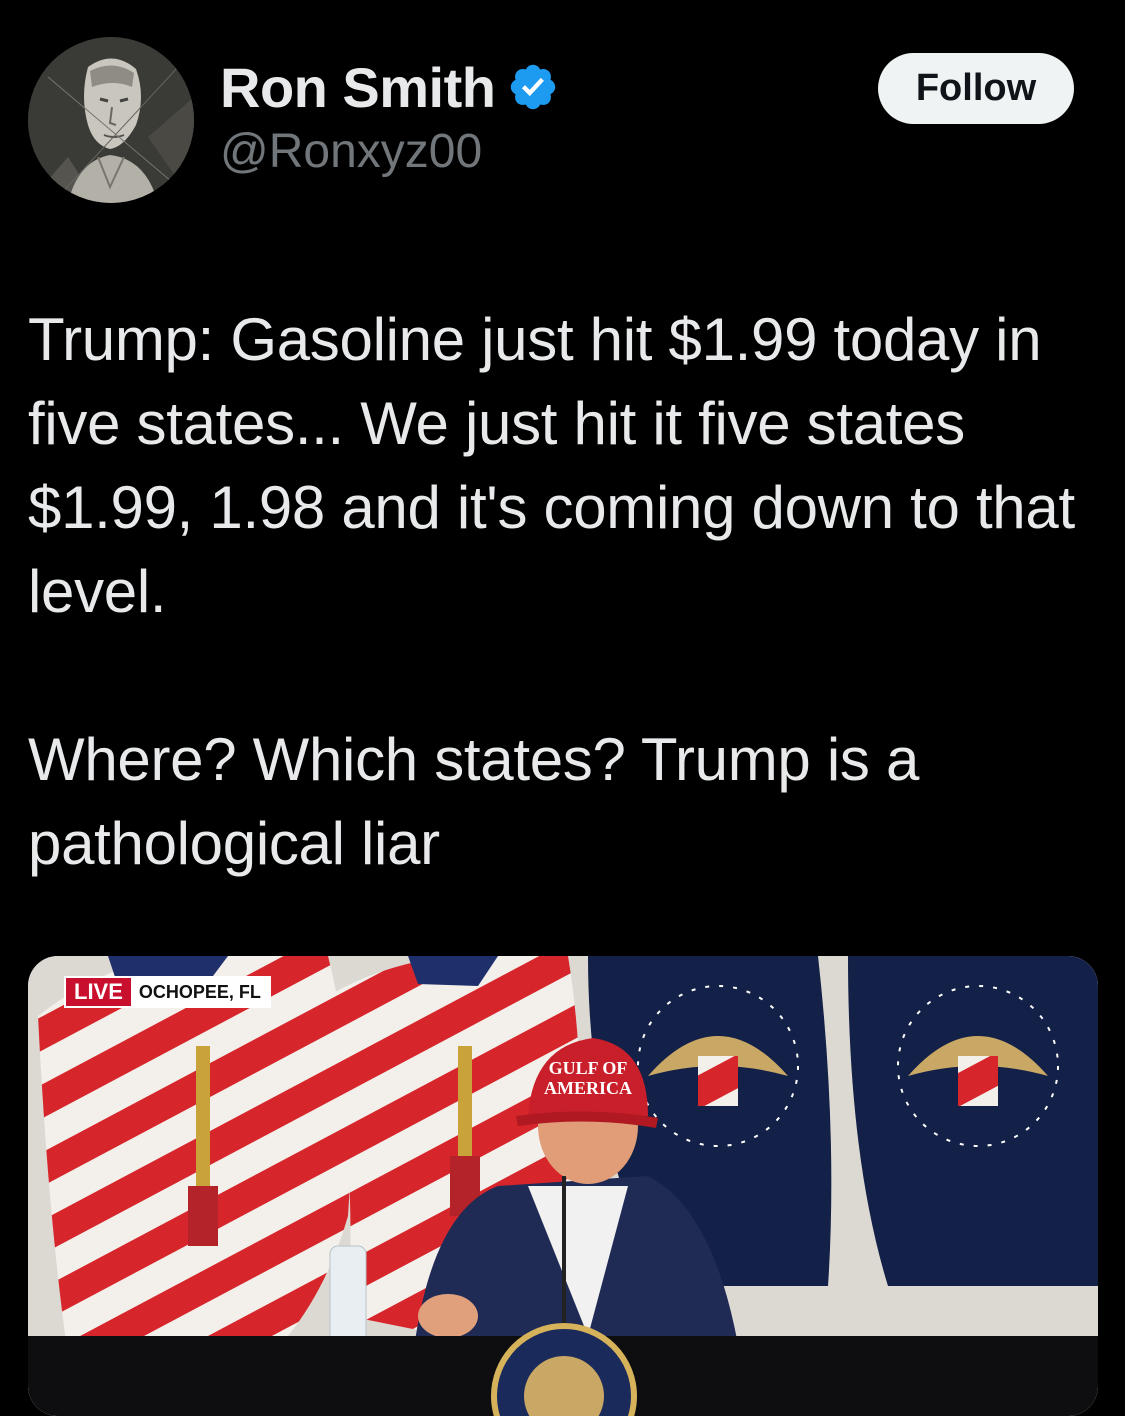 The height and width of the screenshot is (1416, 1125). Describe the element at coordinates (976, 88) in the screenshot. I see `follow-button: Follow` at that location.